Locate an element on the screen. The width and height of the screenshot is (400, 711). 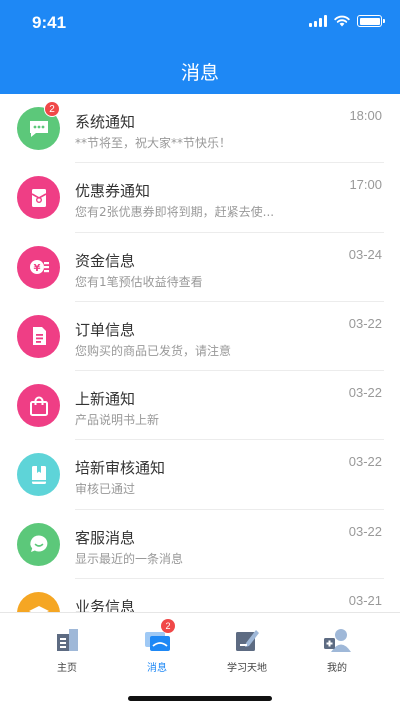
page-title: 消息 is located at coordinates (199, 73).